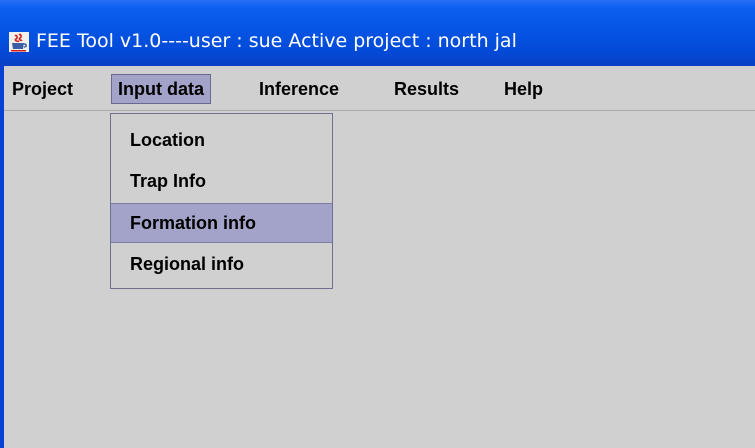 This screenshot has height=448, width=755. What do you see at coordinates (426, 89) in the screenshot?
I see `menu-results: Results` at bounding box center [426, 89].